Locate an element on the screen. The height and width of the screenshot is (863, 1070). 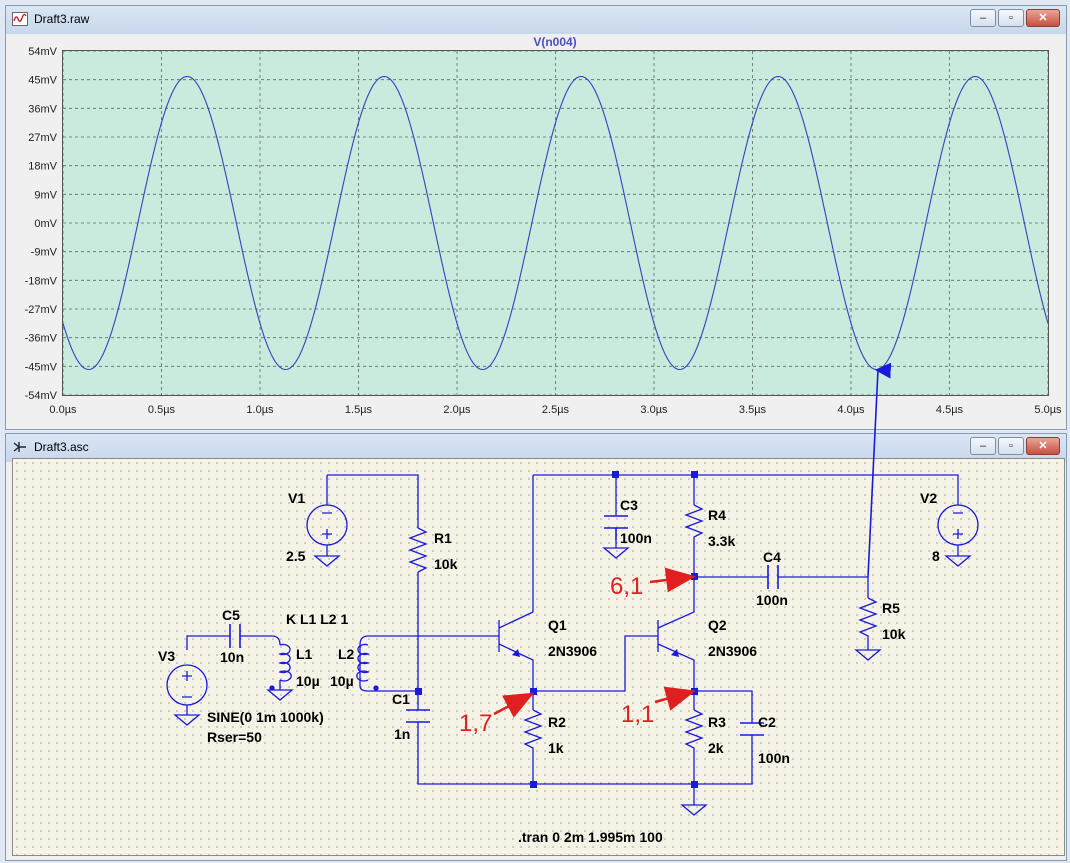
y-tick-label: -54mV is located at coordinates (41, 396).